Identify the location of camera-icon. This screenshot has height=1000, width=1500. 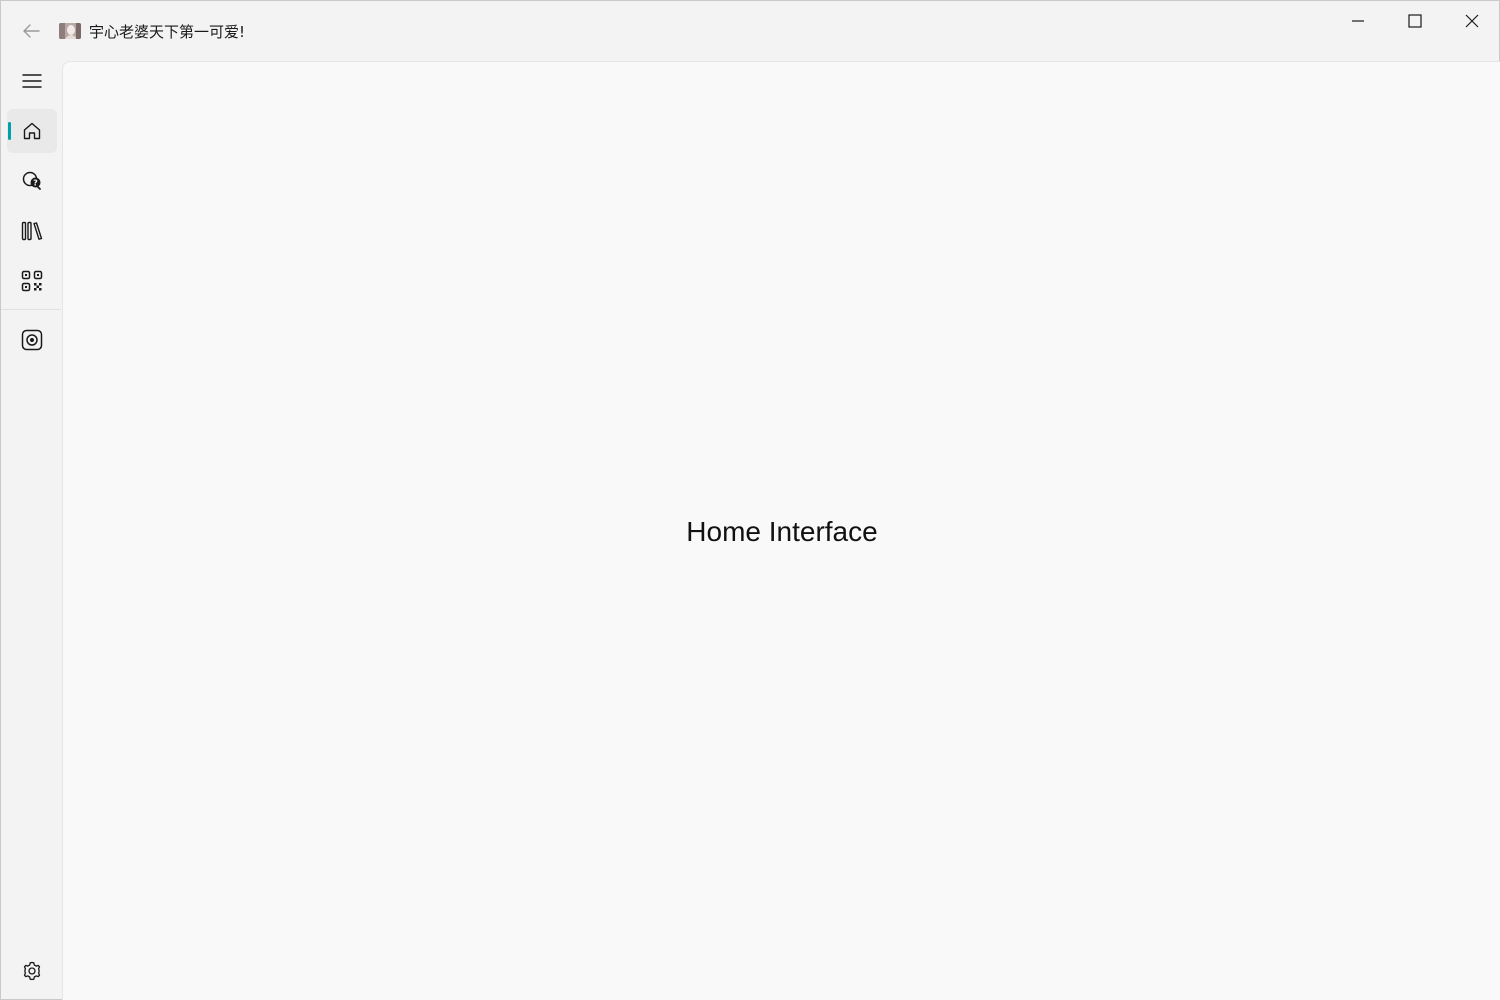
(32, 340).